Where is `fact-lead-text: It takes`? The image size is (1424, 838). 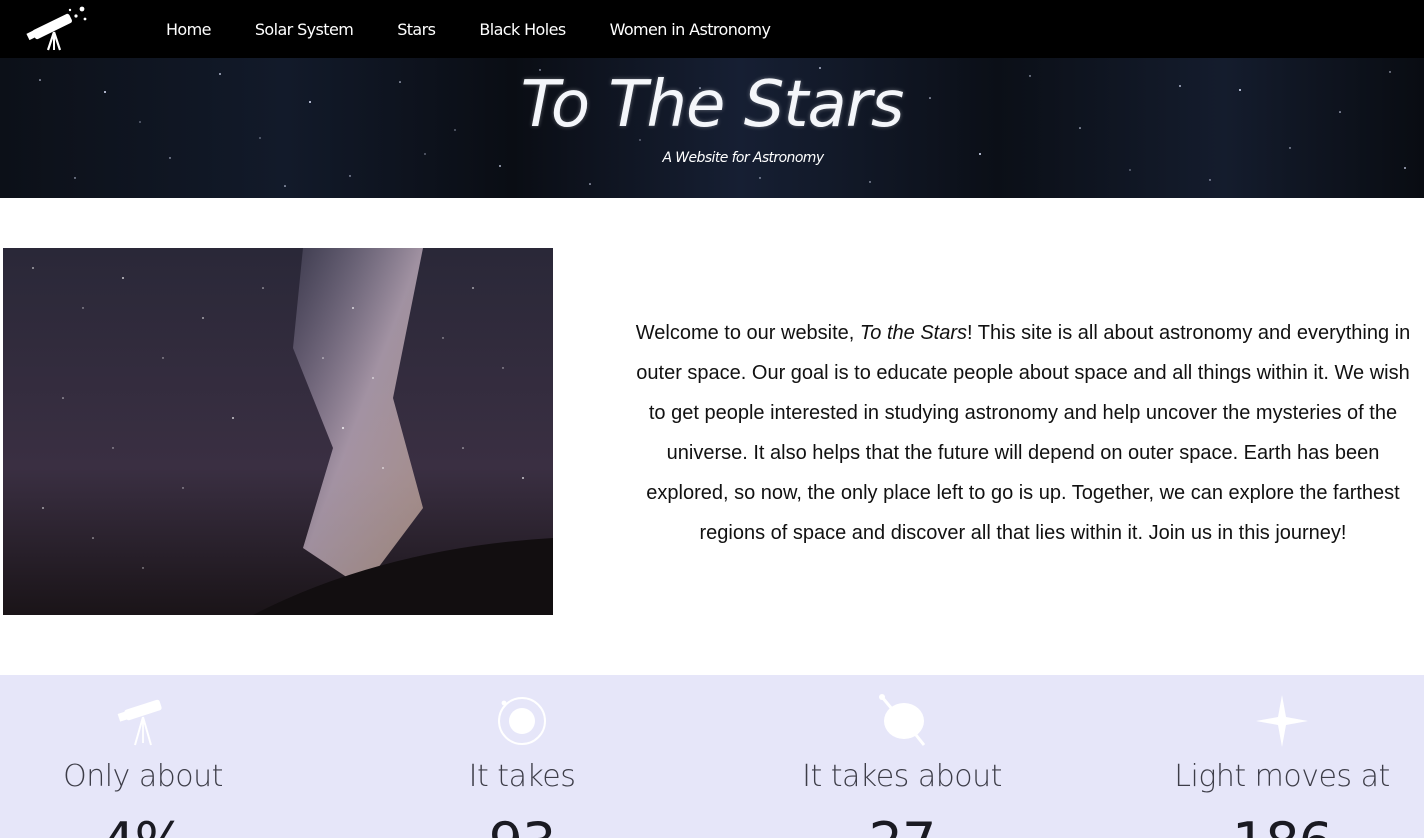
fact-lead-text: It takes is located at coordinates (522, 776).